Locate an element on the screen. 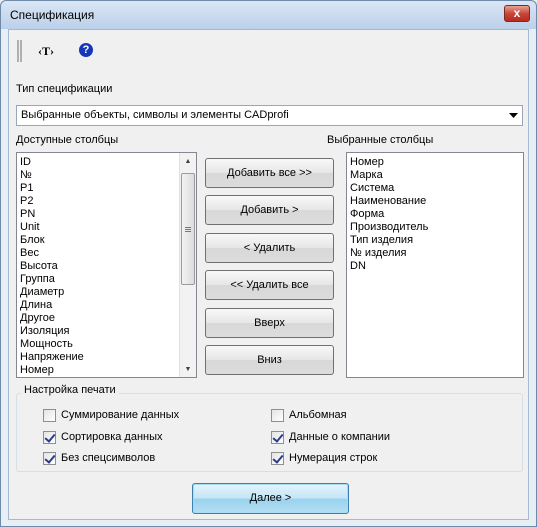  company-data-checkbox: Данные о компании is located at coordinates (330, 437).